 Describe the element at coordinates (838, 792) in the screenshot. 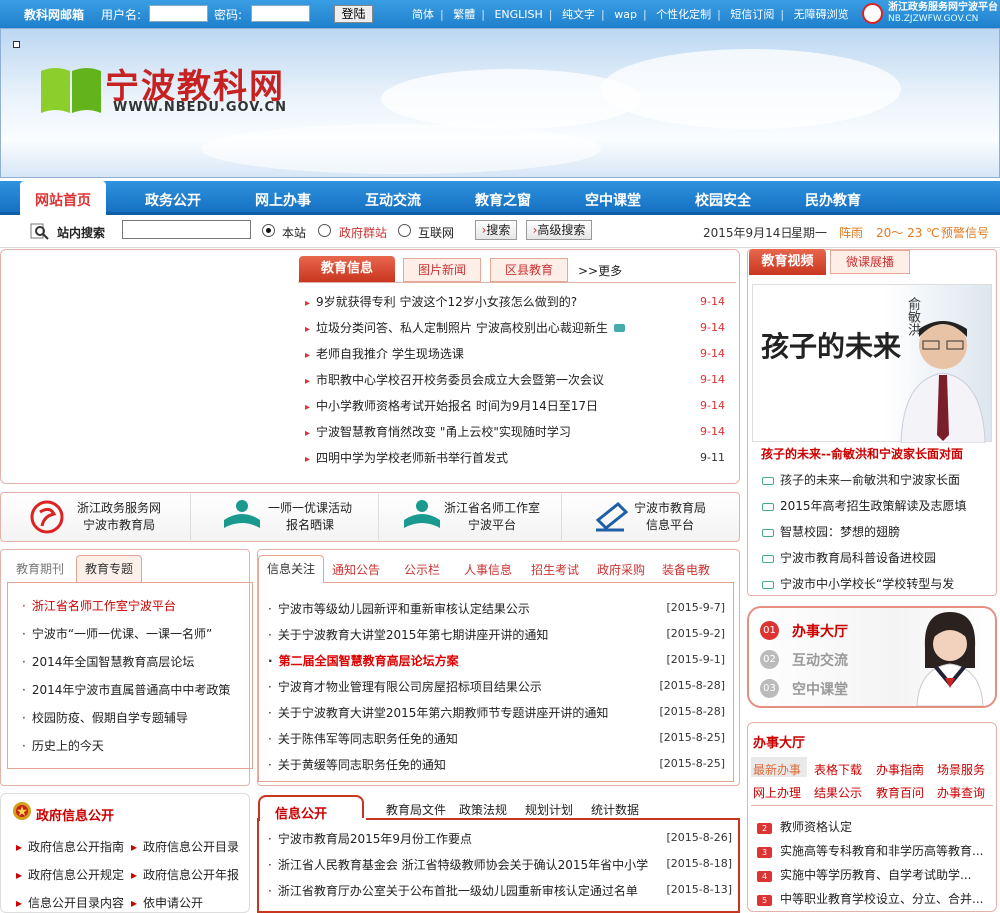

I see `hall-tab-results: 结果公示` at that location.